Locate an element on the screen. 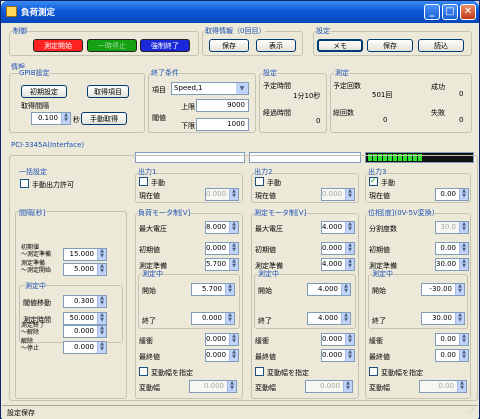 This screenshot has height=419, width=480. chevron-down-icon: ▼ is located at coordinates (242, 88).